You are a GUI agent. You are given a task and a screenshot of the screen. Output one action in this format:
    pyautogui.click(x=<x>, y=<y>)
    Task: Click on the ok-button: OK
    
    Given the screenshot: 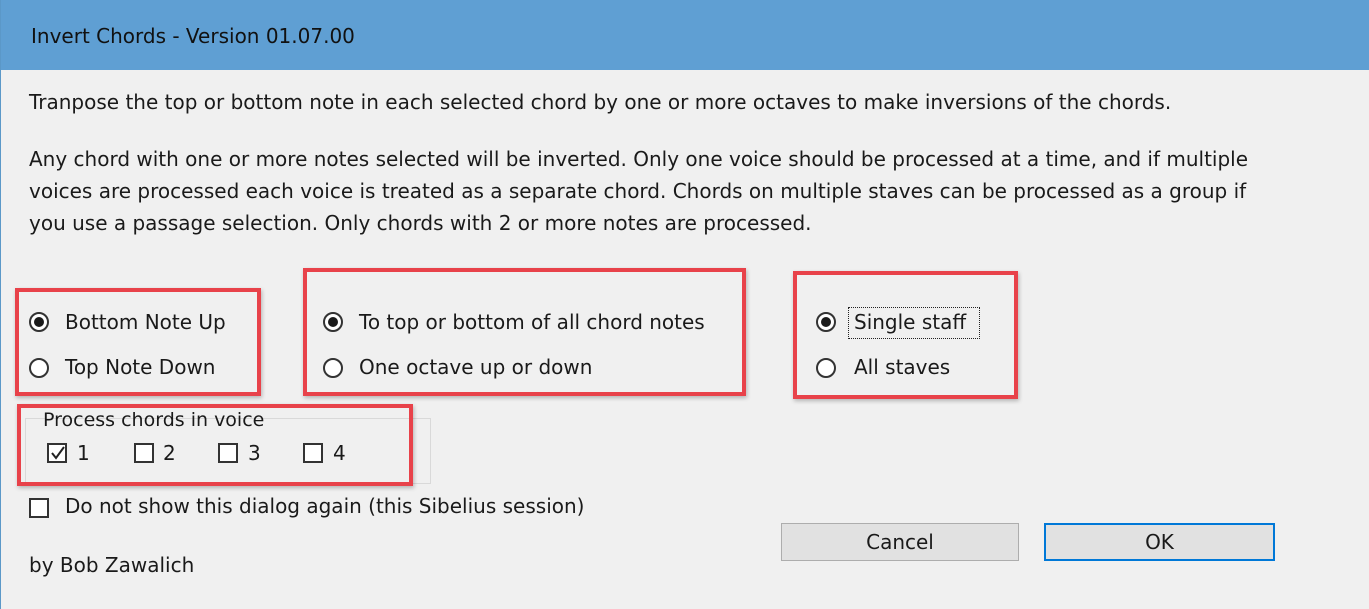 What is the action you would take?
    pyautogui.click(x=1159, y=542)
    